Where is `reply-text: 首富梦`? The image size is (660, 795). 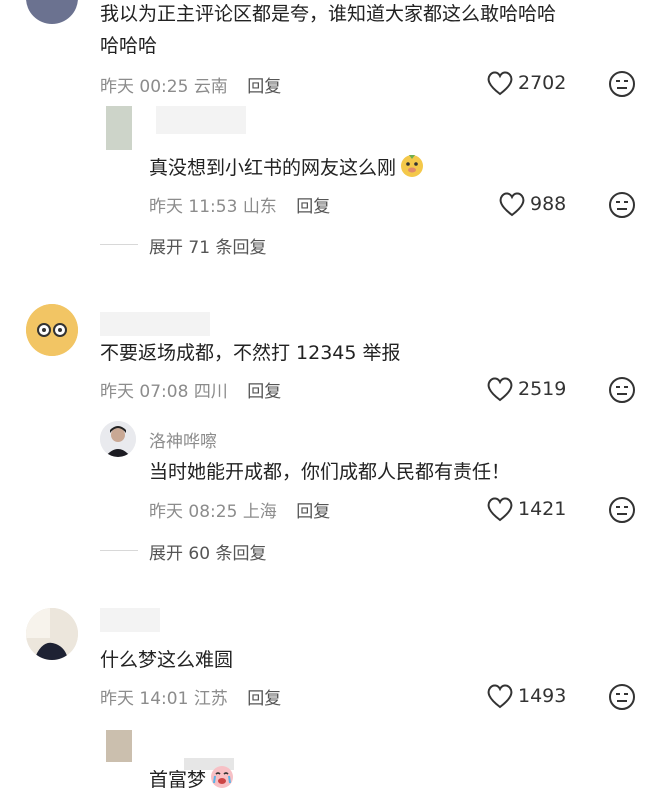
reply-text: 首富梦 is located at coordinates (192, 779).